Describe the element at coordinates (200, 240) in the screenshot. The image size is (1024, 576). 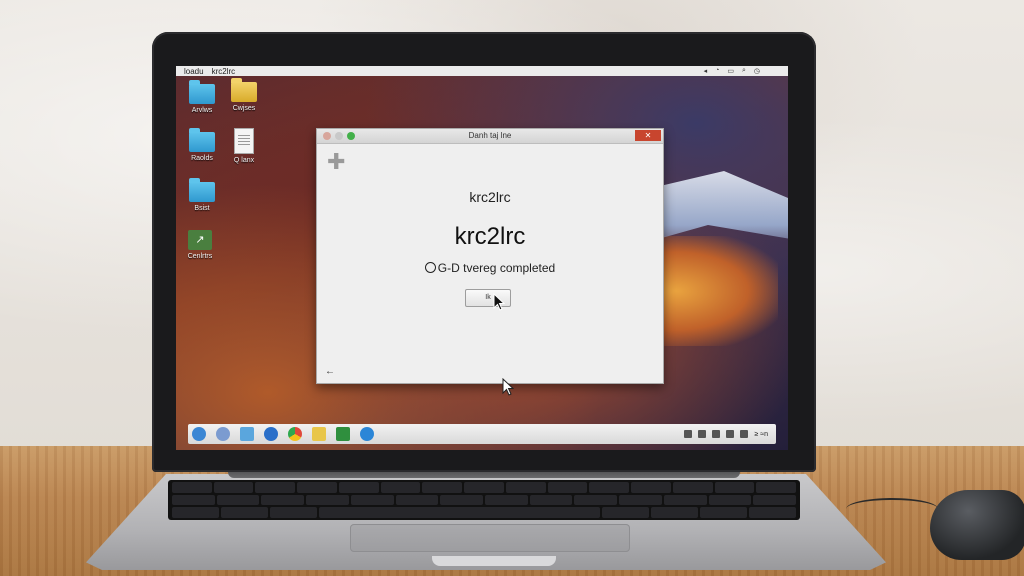
I see `app-icon: ↗` at that location.